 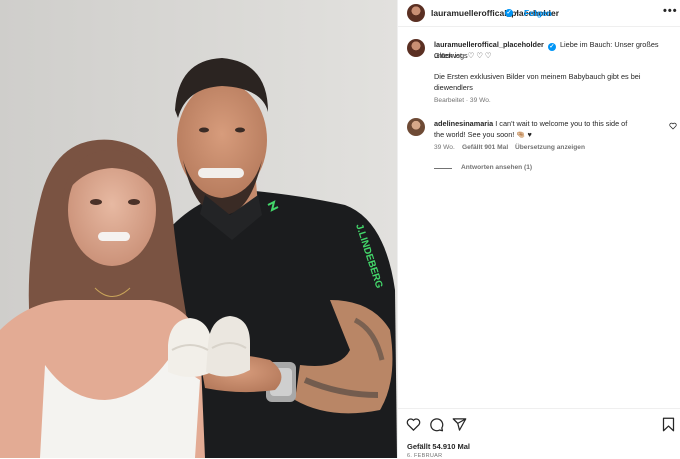 I want to click on comment-avatar, so click(x=416, y=127).